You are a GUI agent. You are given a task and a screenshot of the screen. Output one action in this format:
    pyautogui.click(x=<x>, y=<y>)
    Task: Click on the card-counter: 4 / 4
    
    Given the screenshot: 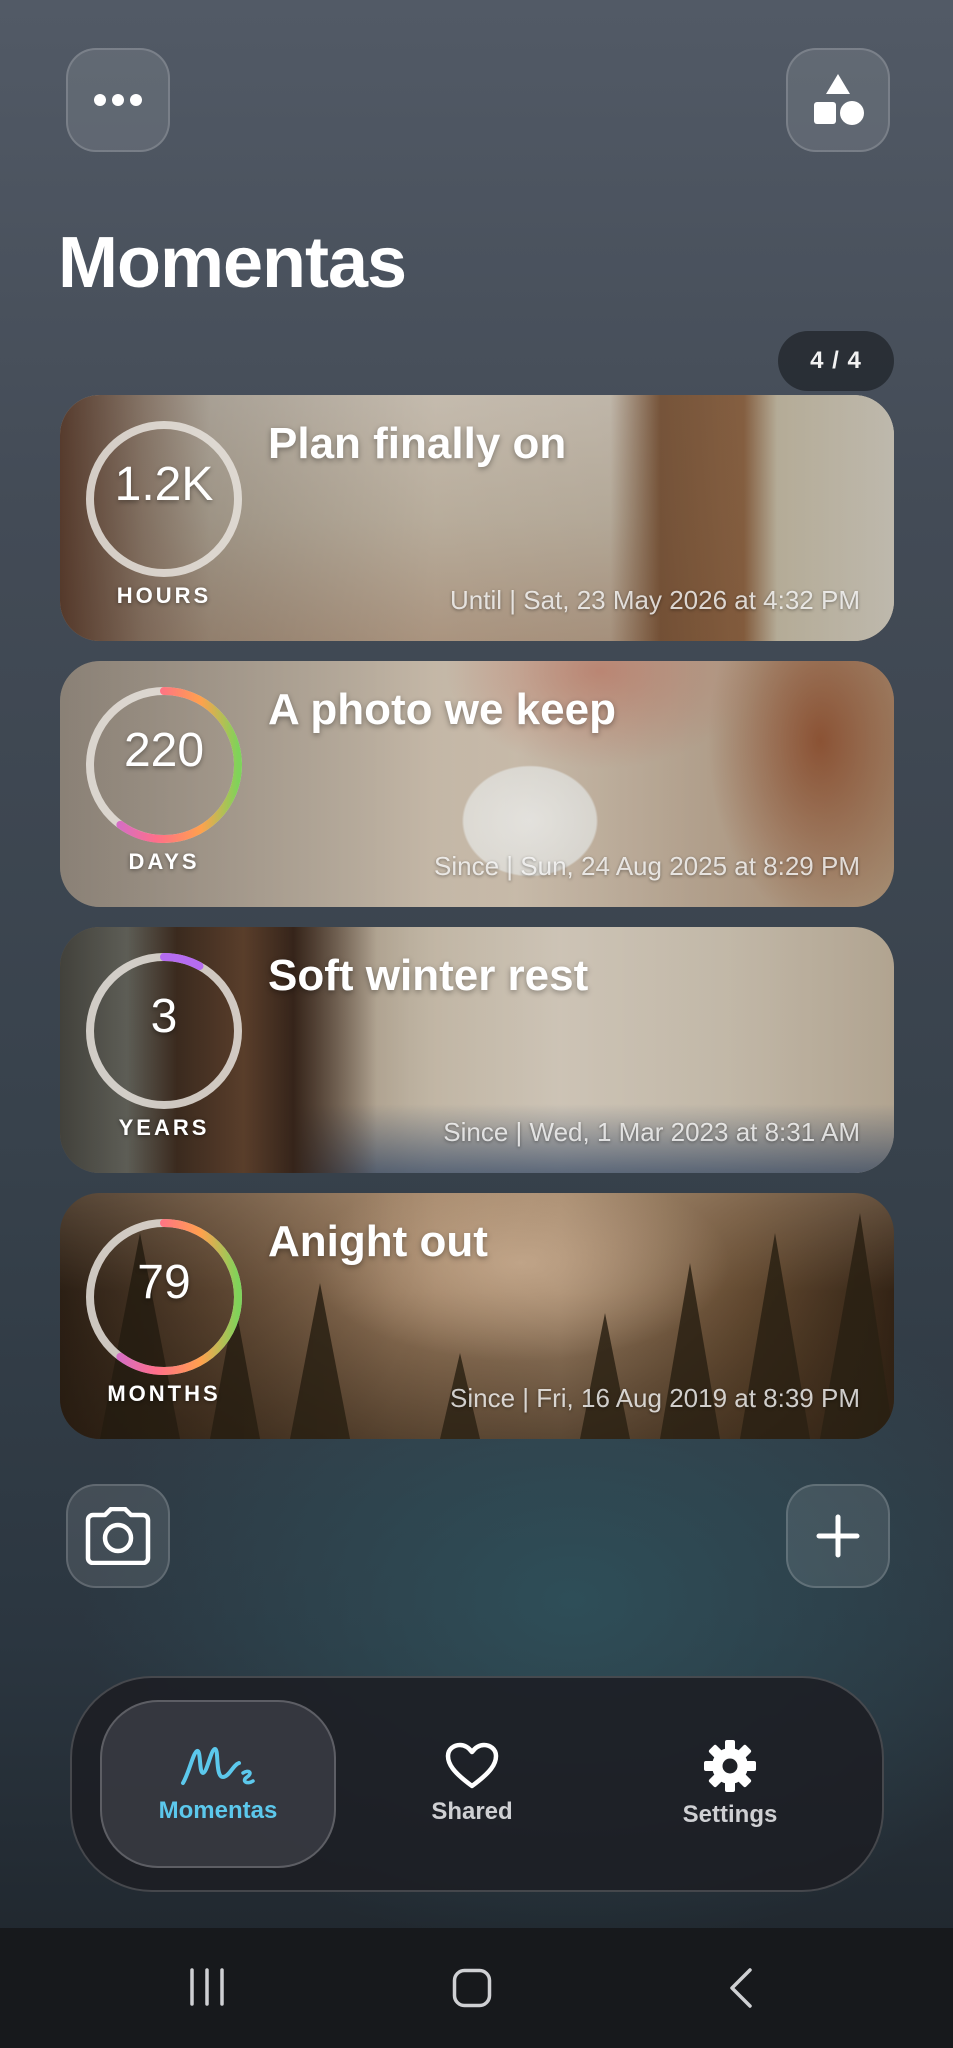 What is the action you would take?
    pyautogui.click(x=836, y=361)
    